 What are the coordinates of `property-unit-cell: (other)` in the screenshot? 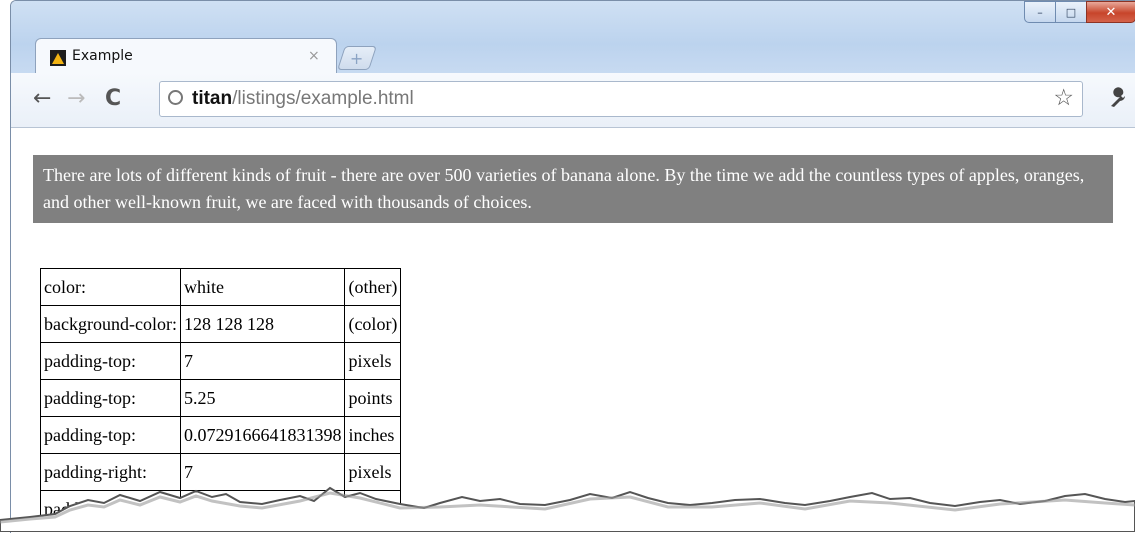 It's located at (373, 287).